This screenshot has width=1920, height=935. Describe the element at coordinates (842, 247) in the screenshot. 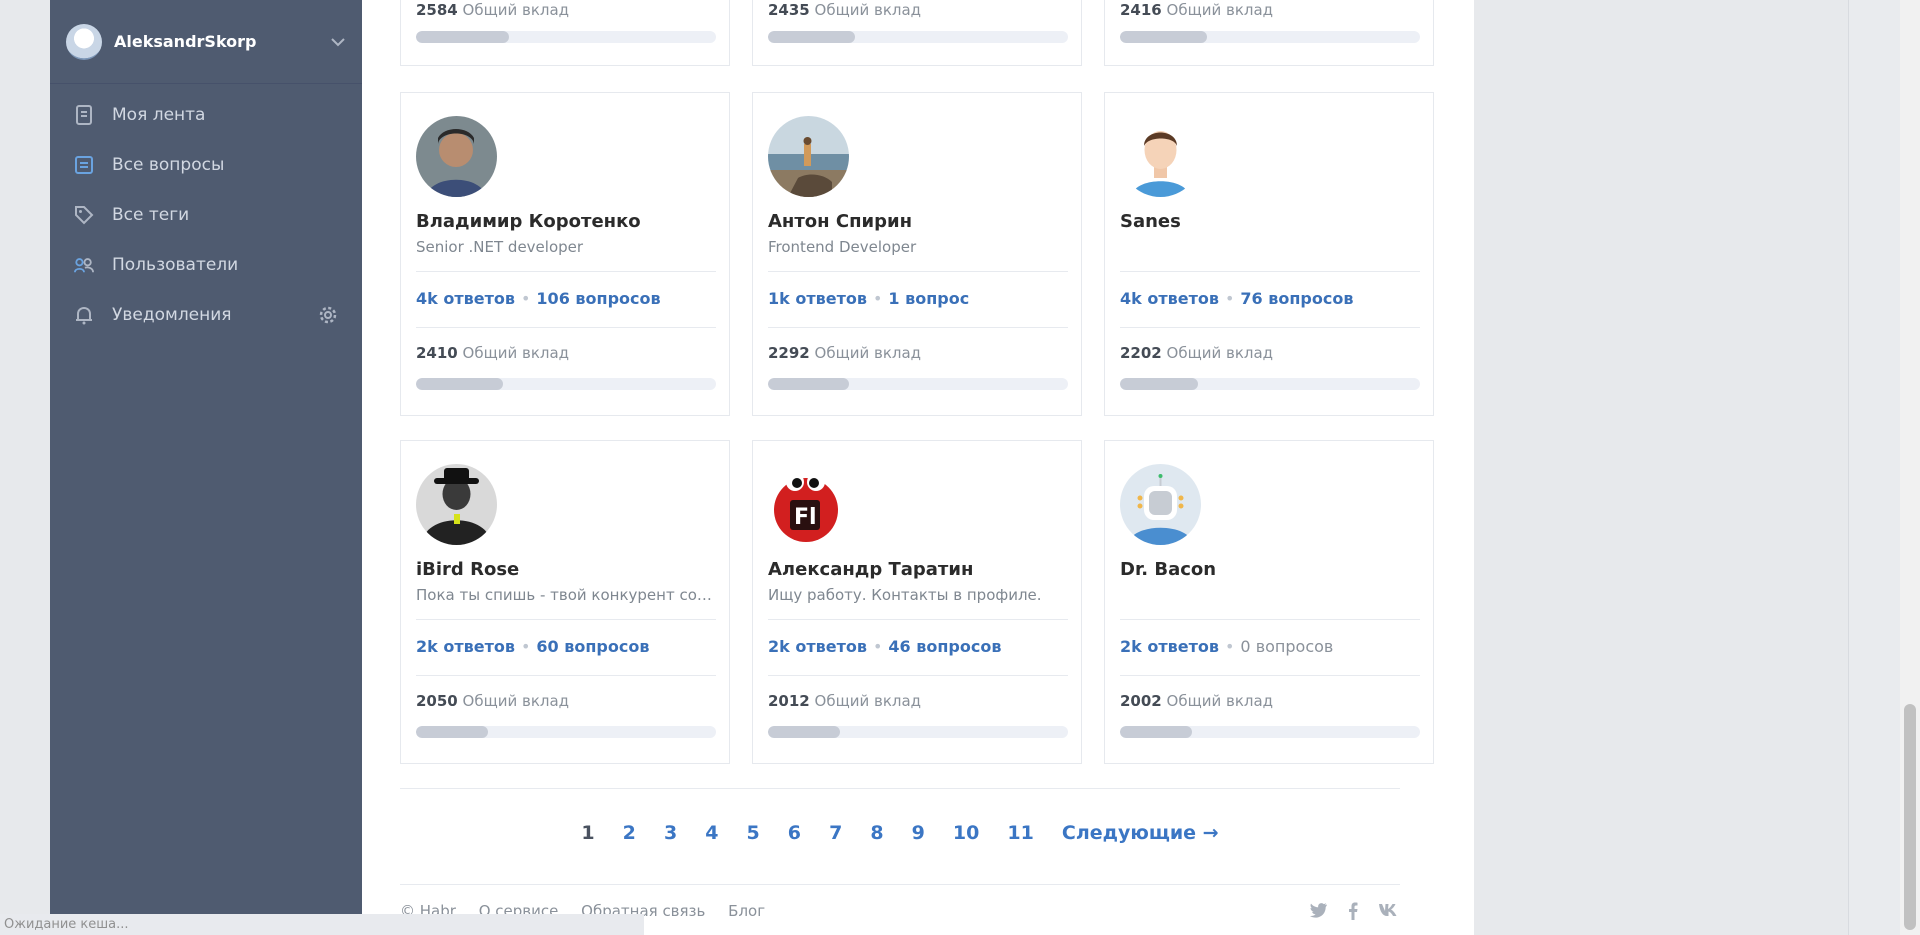

I see `user-about: Frontend Developer` at that location.